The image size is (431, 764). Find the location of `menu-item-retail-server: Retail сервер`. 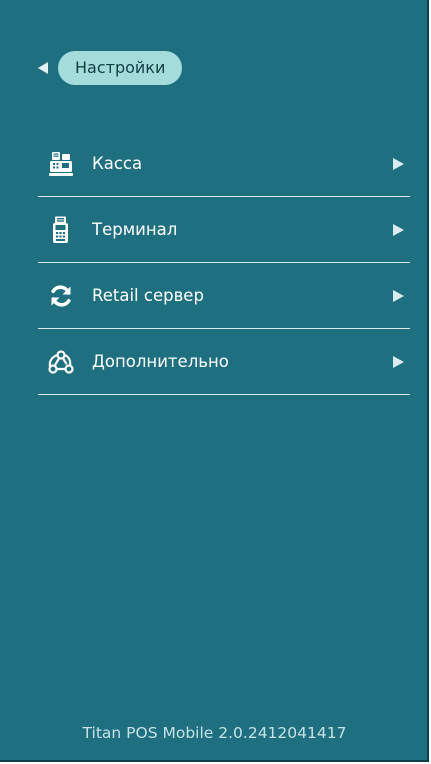

menu-item-retail-server: Retail сервер is located at coordinates (224, 296).